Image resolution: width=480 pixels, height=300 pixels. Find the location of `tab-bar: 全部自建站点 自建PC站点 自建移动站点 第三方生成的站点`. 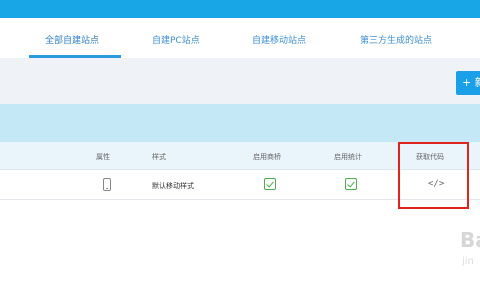

tab-bar: 全部自建站点 自建PC站点 自建移动站点 第三方生成的站点 is located at coordinates (240, 38).